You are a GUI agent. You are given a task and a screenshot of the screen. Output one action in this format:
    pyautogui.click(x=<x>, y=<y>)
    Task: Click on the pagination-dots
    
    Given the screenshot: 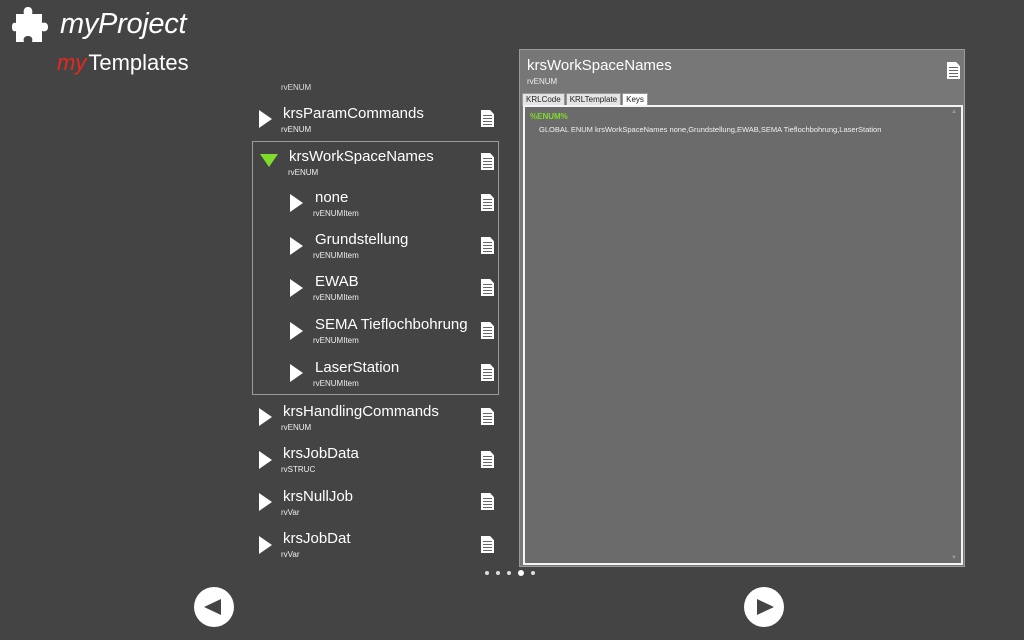 What is the action you would take?
    pyautogui.click(x=510, y=573)
    